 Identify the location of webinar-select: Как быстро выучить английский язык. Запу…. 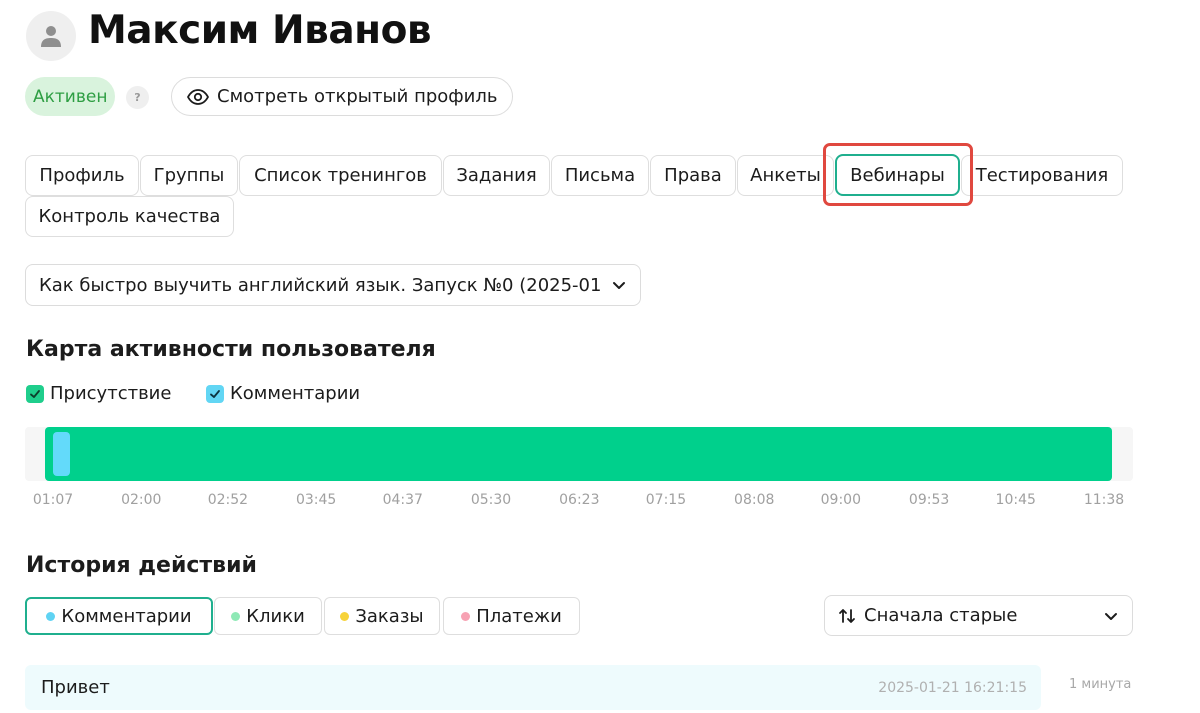
(333, 285).